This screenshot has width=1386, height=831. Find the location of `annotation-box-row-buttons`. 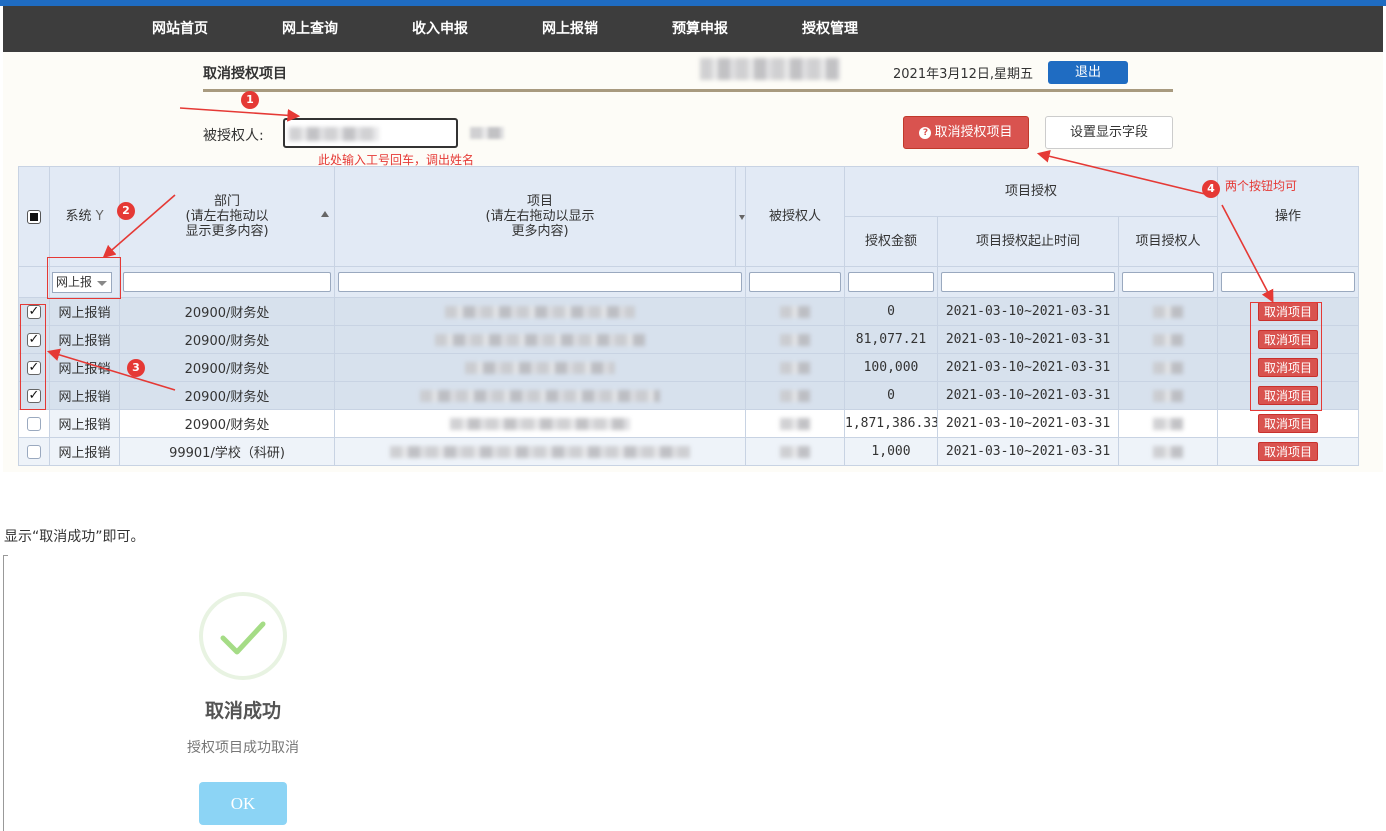

annotation-box-row-buttons is located at coordinates (1286, 356).